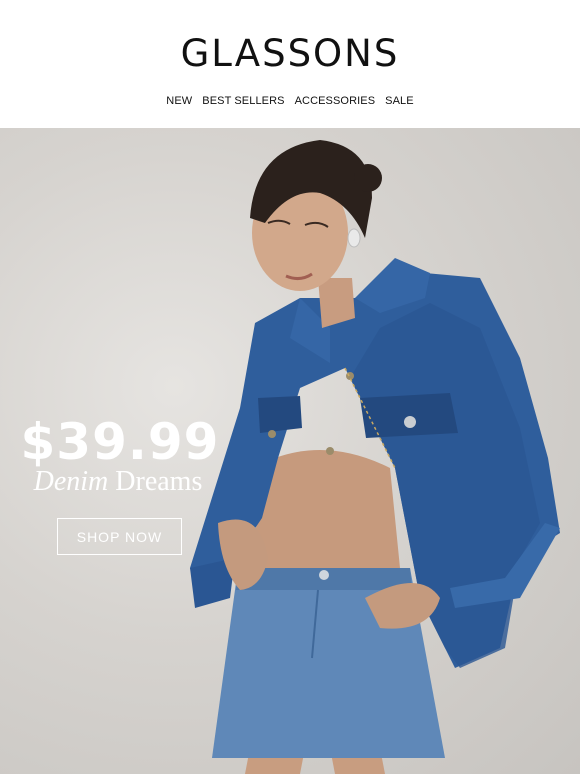  What do you see at coordinates (159, 481) in the screenshot?
I see `hero-tagline-rest: Dreams` at bounding box center [159, 481].